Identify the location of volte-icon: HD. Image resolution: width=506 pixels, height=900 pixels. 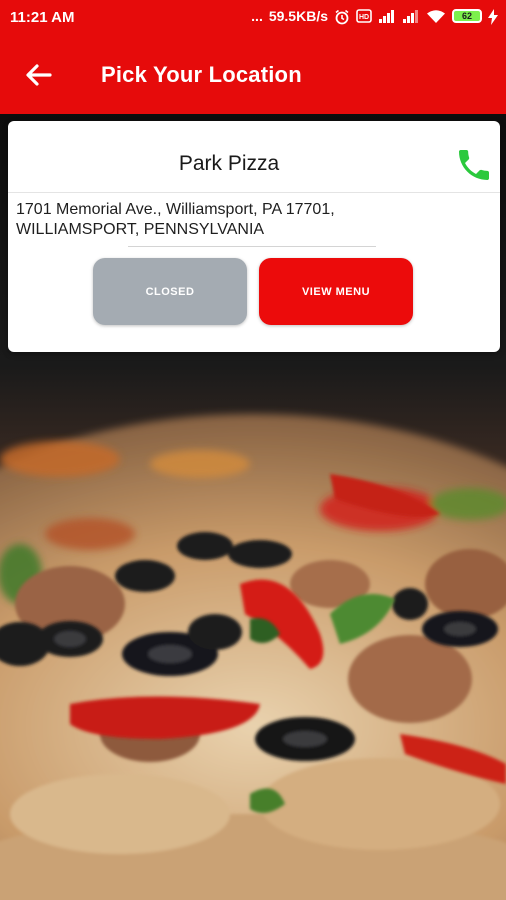
(364, 16).